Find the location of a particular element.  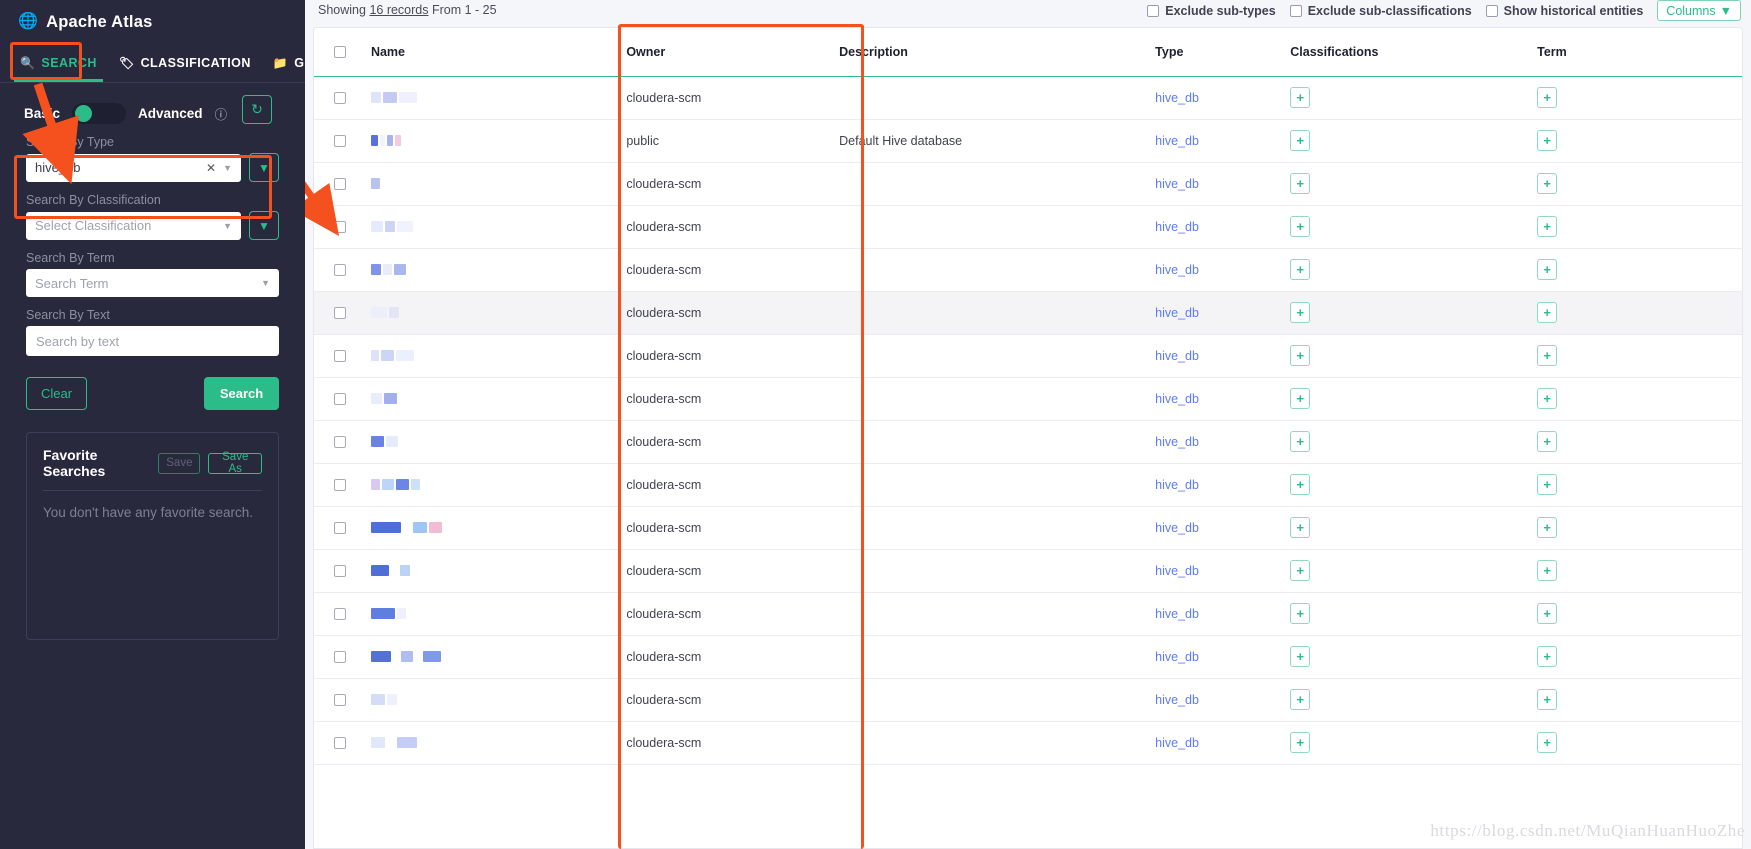

column-header-term: Term is located at coordinates (1635, 52).